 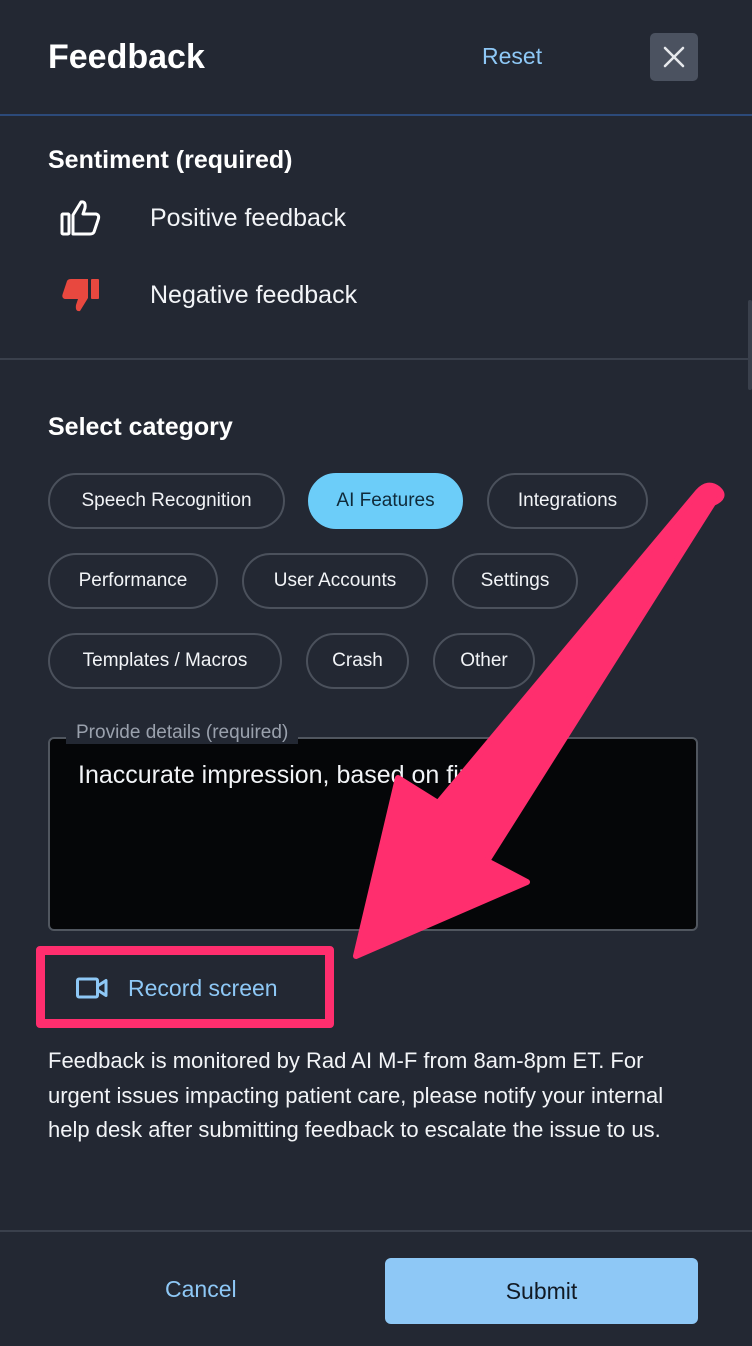 I want to click on record-screen-button: Record screen, so click(x=186, y=988).